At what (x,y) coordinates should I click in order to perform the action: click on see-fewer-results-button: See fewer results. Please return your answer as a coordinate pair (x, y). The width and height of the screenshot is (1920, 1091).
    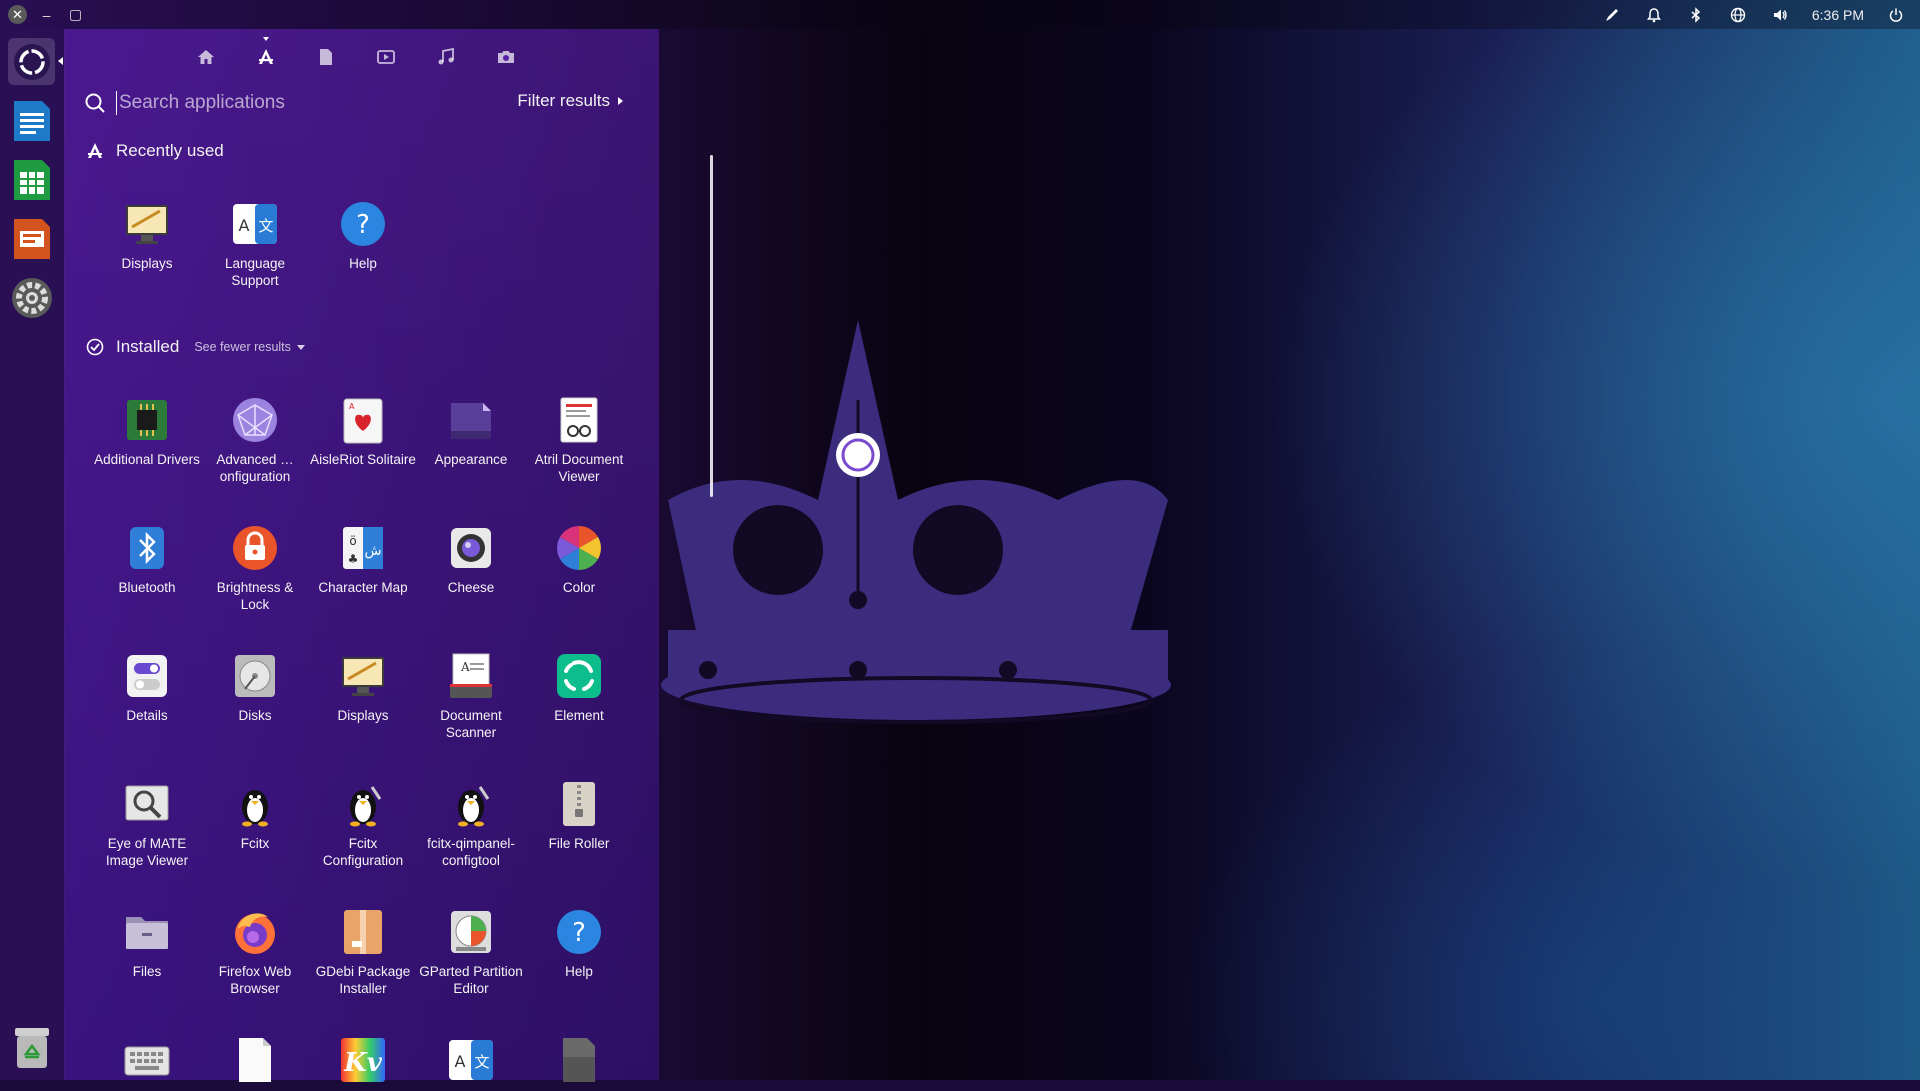
    Looking at the image, I should click on (249, 347).